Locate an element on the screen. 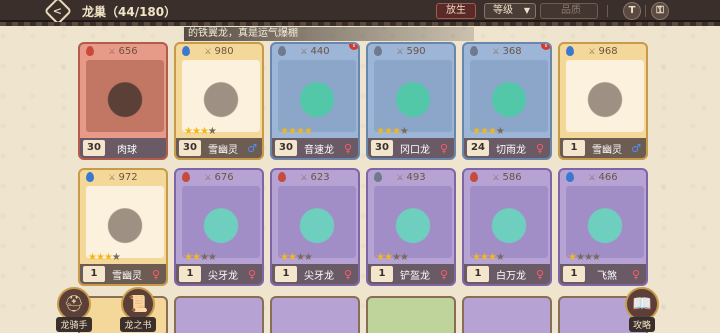 The image size is (720, 333). lock-icon: ⚿ is located at coordinates (660, 10).